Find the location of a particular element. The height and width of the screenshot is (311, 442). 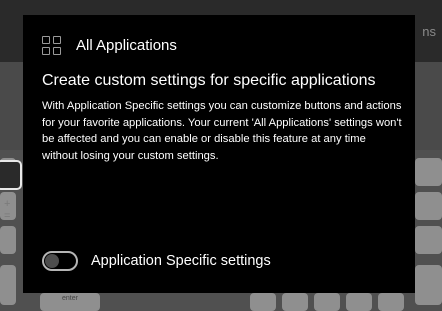

background-glyph: + is located at coordinates (7, 204).